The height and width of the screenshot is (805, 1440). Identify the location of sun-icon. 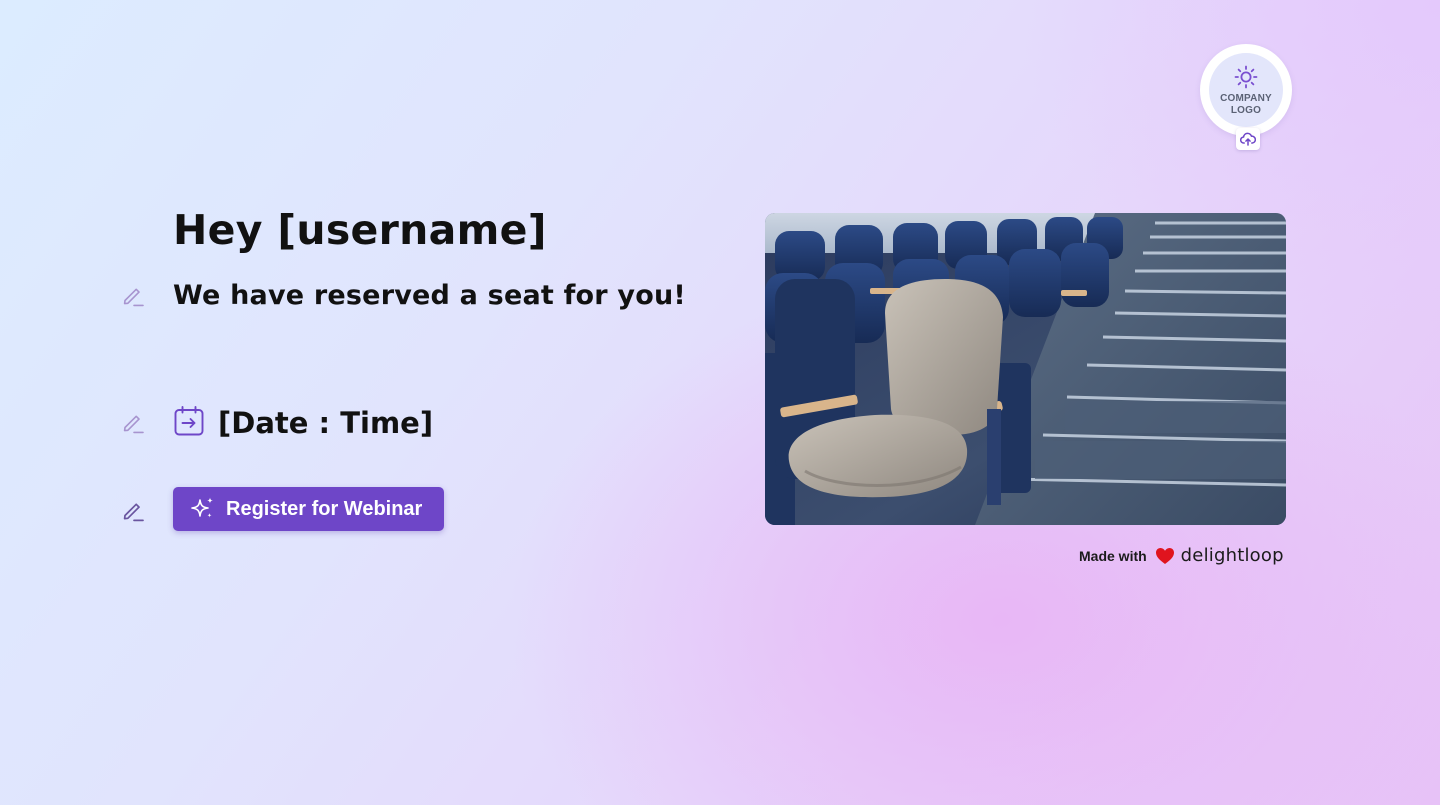
(1246, 76).